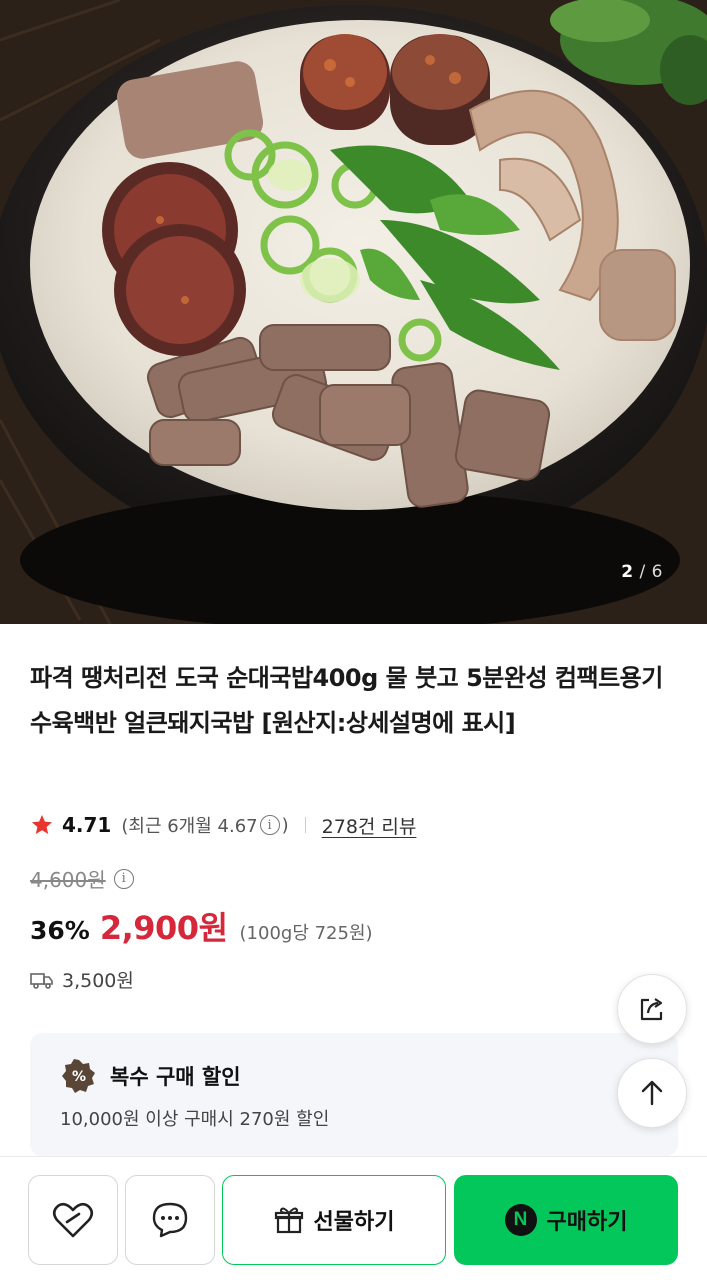  What do you see at coordinates (354, 1094) in the screenshot?
I see `multi-purchase-discount: % 복수 구매 할인 10,000원 이상 구매시 270원 할인` at bounding box center [354, 1094].